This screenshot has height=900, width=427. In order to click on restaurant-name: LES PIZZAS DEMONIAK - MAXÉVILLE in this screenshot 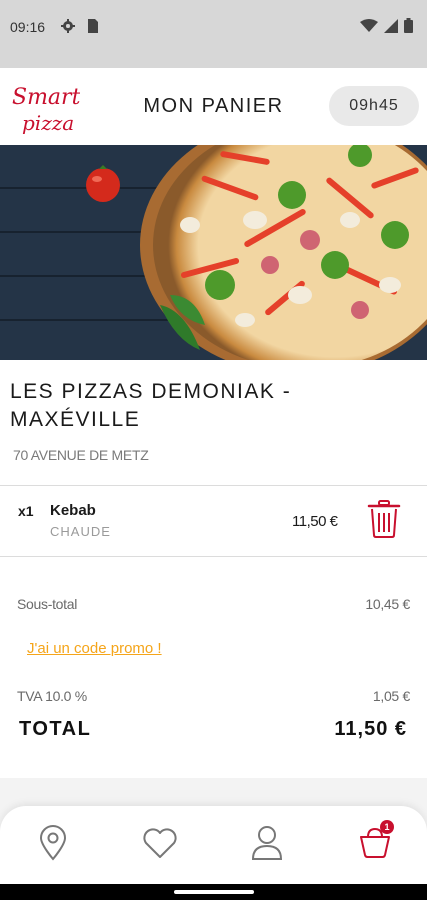, I will do `click(151, 405)`.